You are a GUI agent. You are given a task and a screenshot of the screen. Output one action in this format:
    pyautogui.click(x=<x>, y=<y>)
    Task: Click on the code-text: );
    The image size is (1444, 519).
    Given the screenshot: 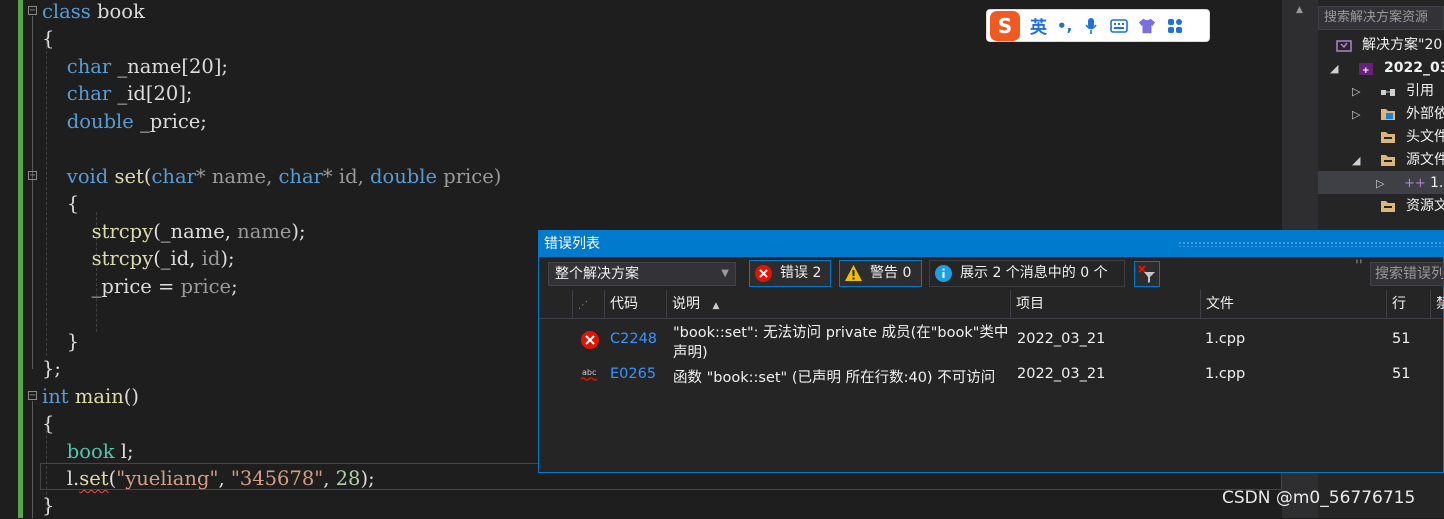 What is the action you would take?
    pyautogui.click(x=298, y=231)
    